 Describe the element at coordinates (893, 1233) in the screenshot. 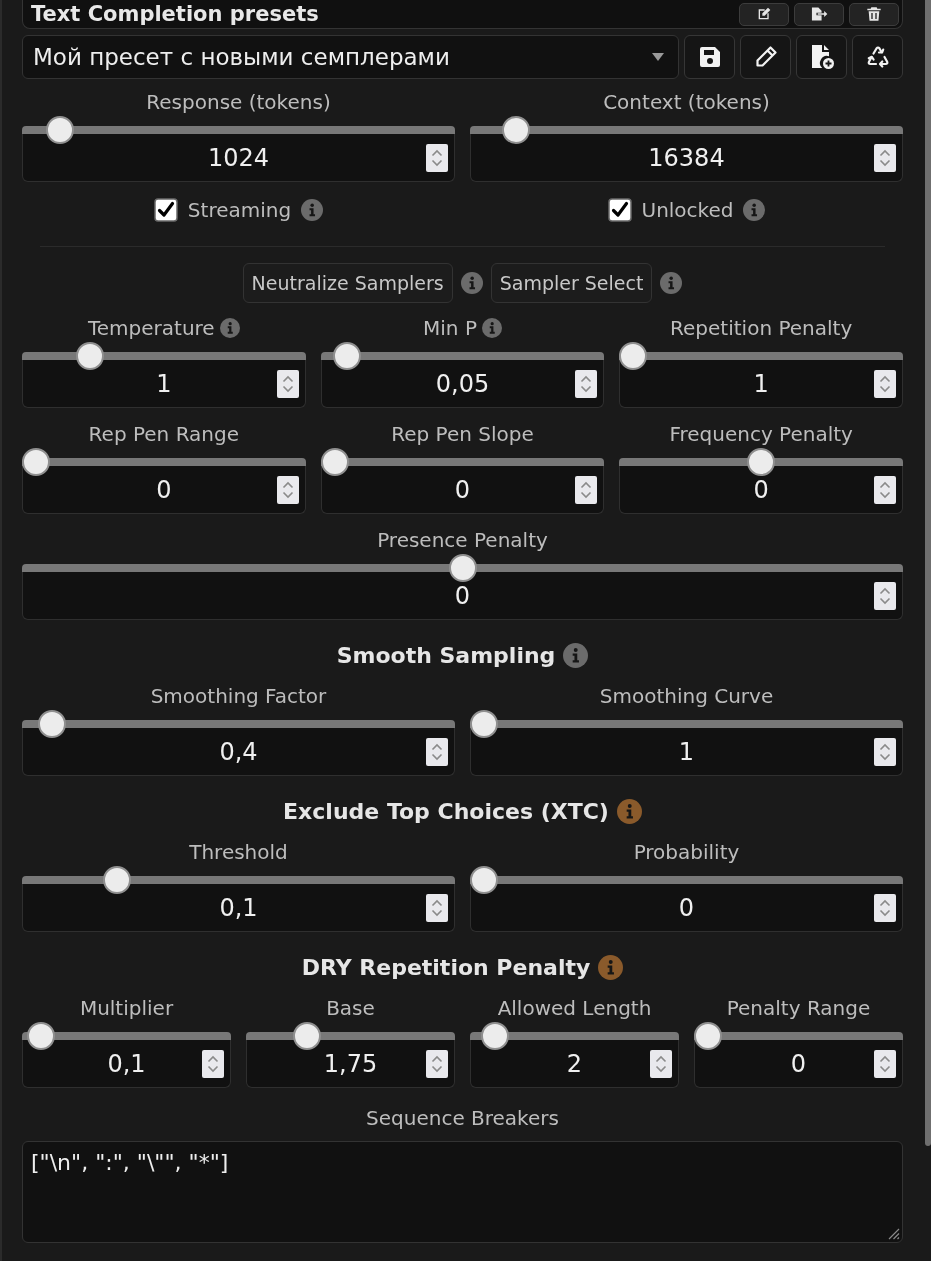

I see `resize-grip-icon` at that location.